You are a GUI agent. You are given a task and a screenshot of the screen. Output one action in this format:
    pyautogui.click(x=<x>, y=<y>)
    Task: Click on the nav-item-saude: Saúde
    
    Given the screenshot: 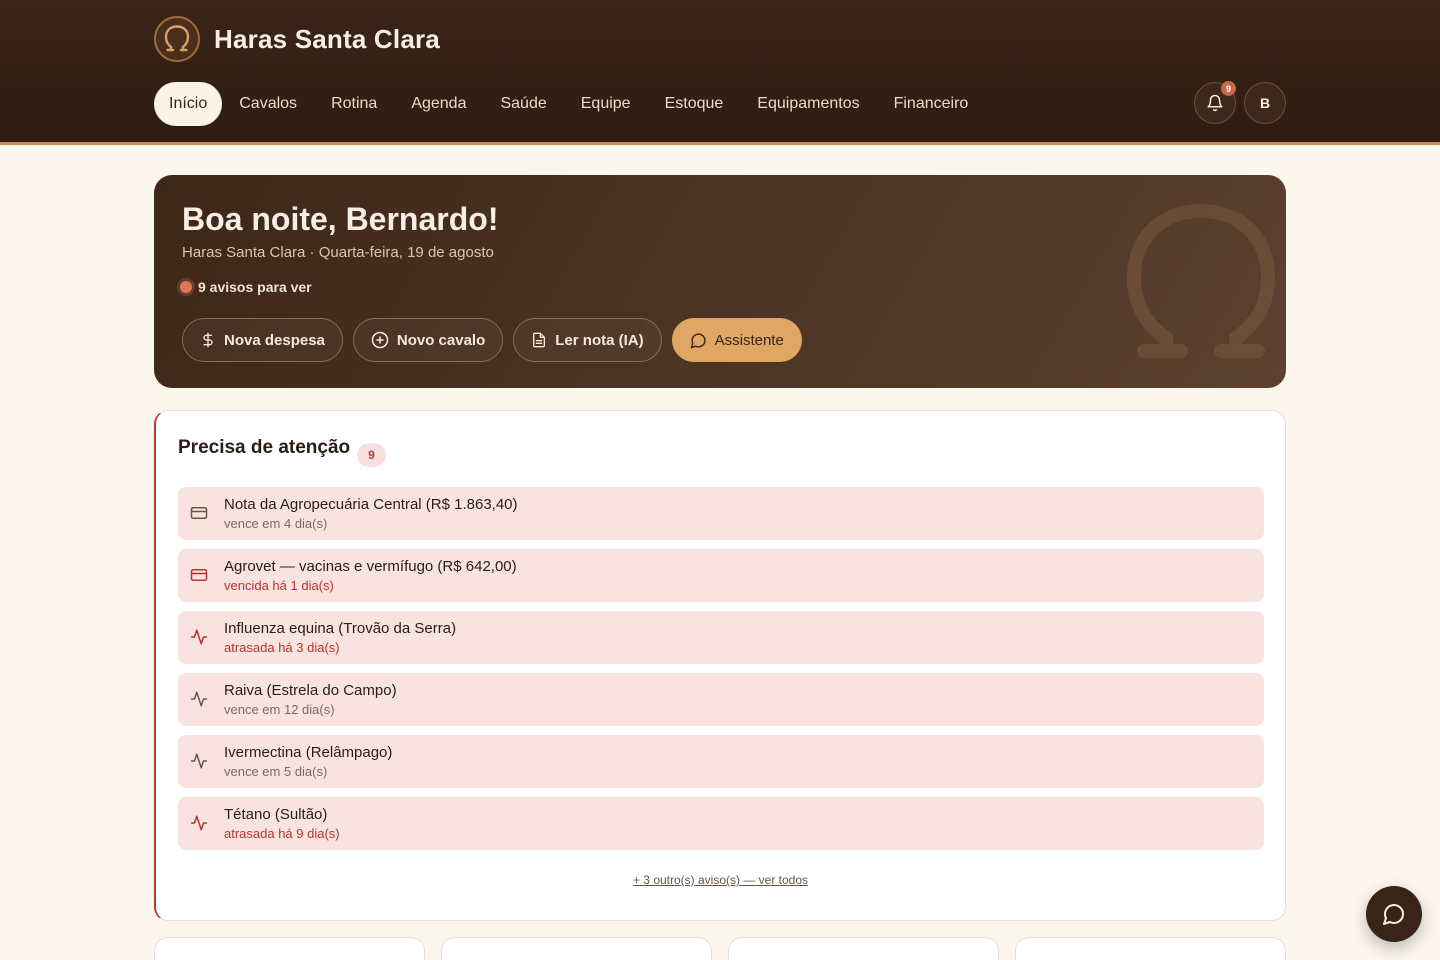 What is the action you would take?
    pyautogui.click(x=523, y=104)
    